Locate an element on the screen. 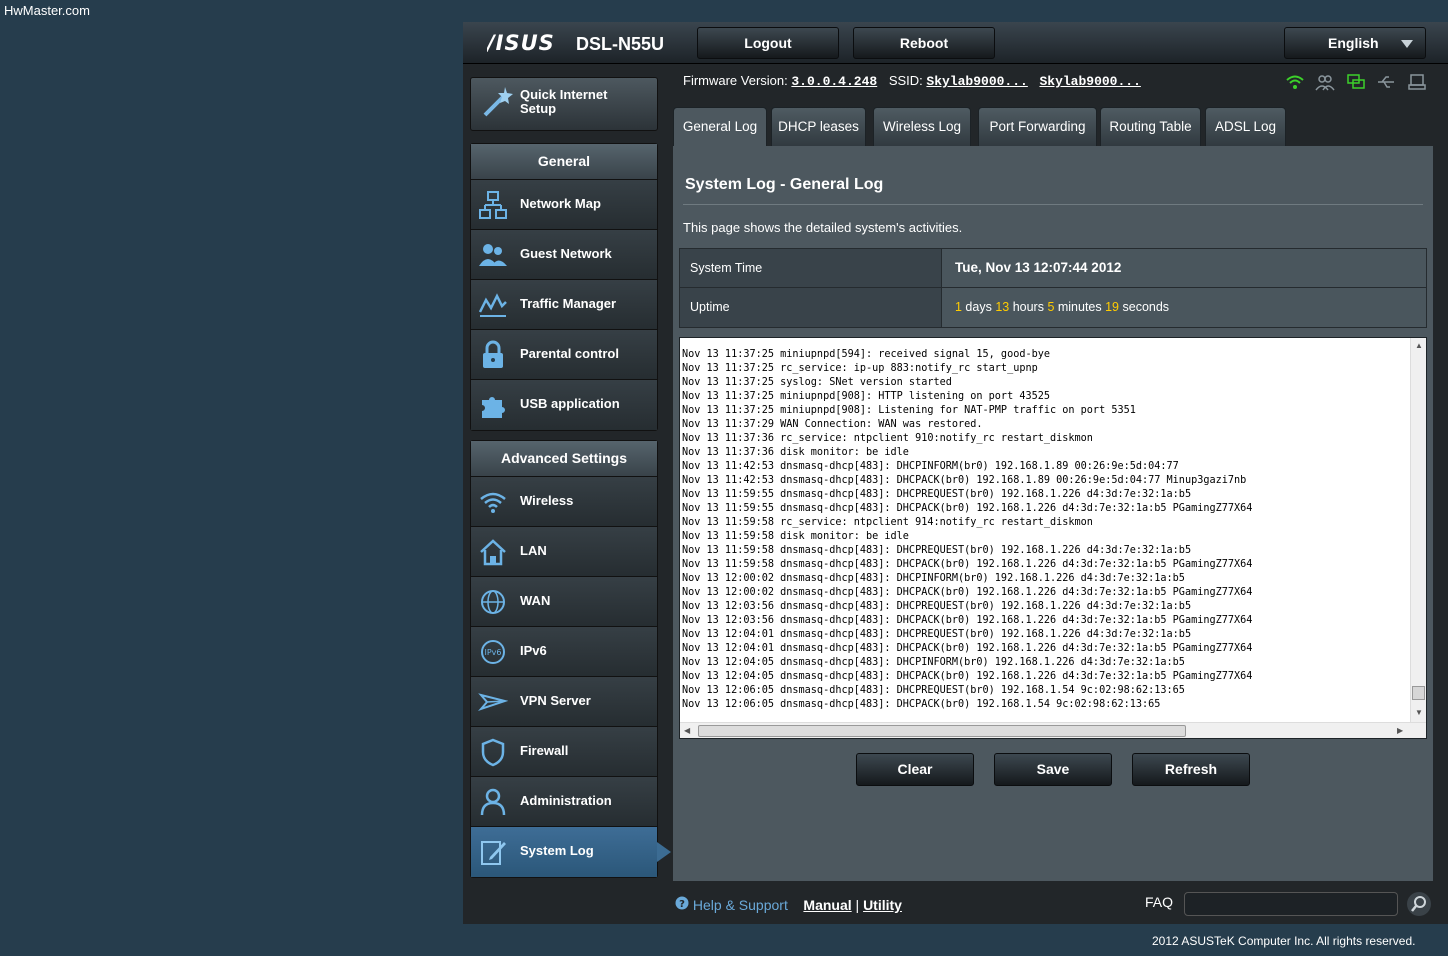 The image size is (1448, 956). network-status-icon is located at coordinates (1356, 82).